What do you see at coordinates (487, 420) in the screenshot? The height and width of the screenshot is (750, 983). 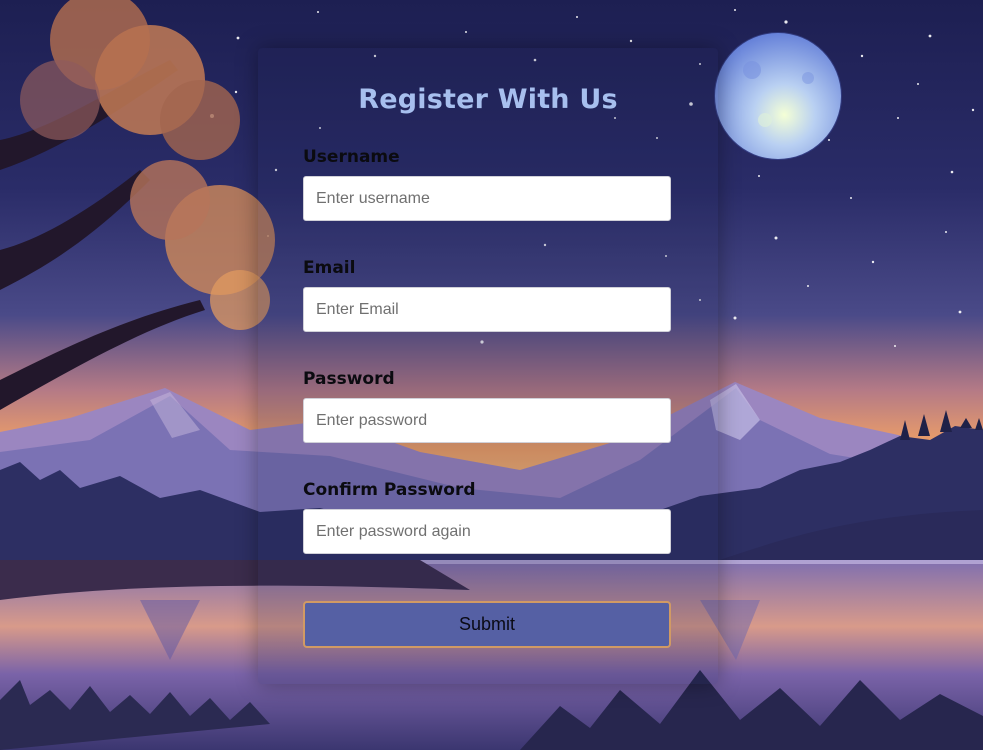 I see `password-input` at bounding box center [487, 420].